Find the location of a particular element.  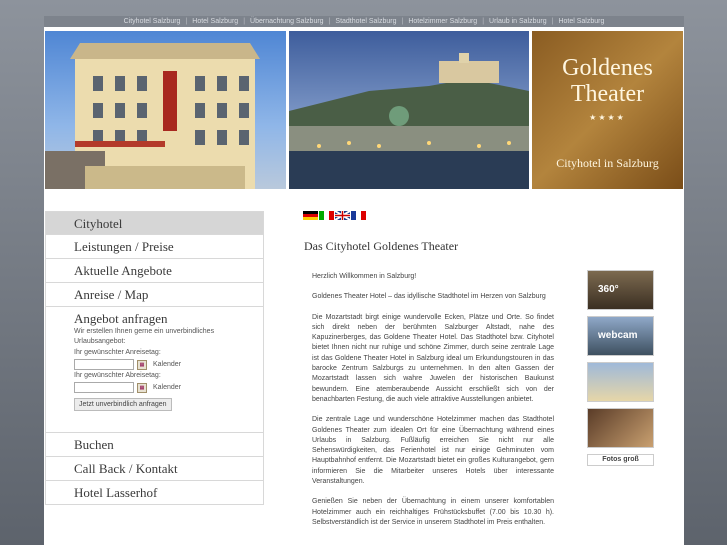

language-flags is located at coordinates (334, 215).